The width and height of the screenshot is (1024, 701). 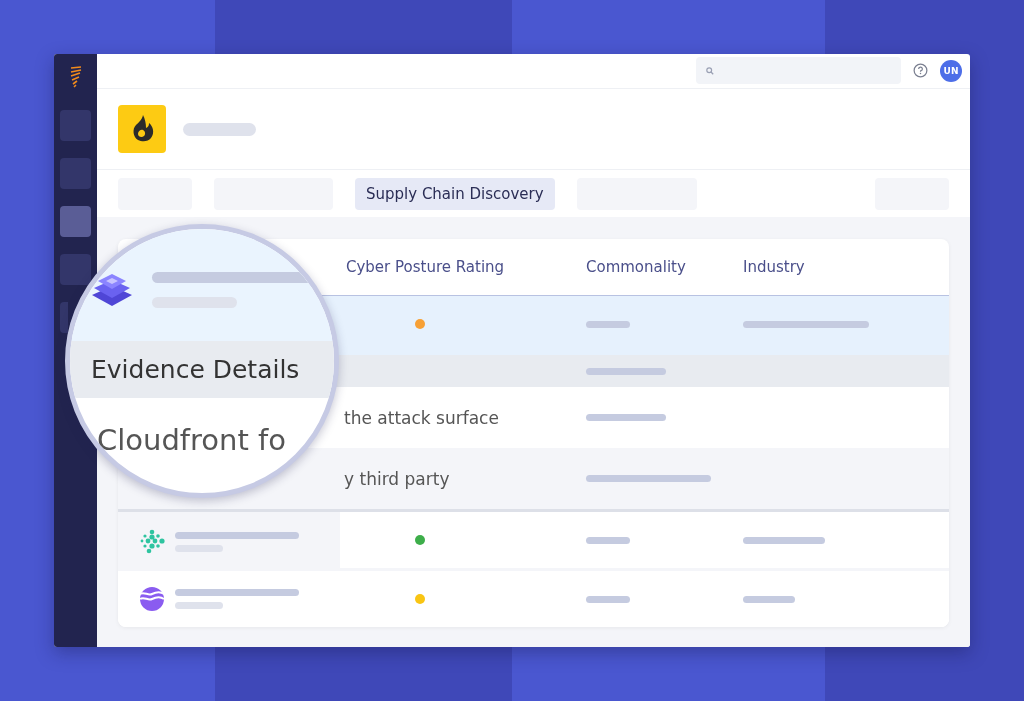 I want to click on column-header: Industry, so click(x=846, y=267).